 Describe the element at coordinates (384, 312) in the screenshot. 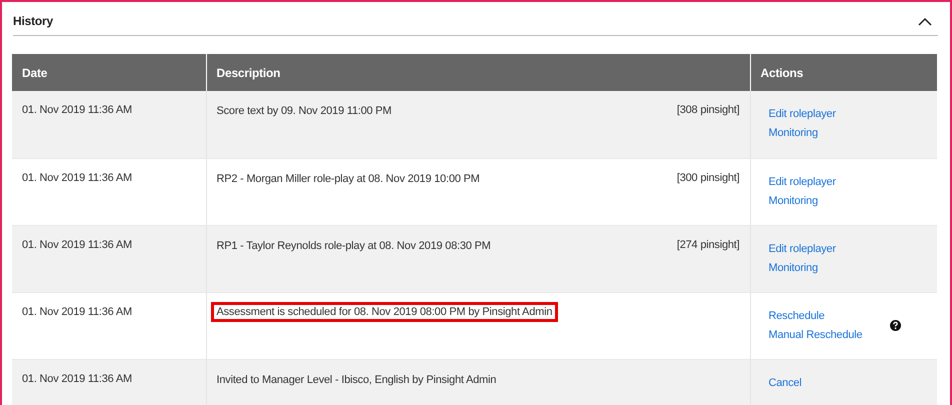

I see `highlighted-description: Assessment is scheduled for 08. Nov 2019 08:00 PM by Pinsight Admin` at that location.